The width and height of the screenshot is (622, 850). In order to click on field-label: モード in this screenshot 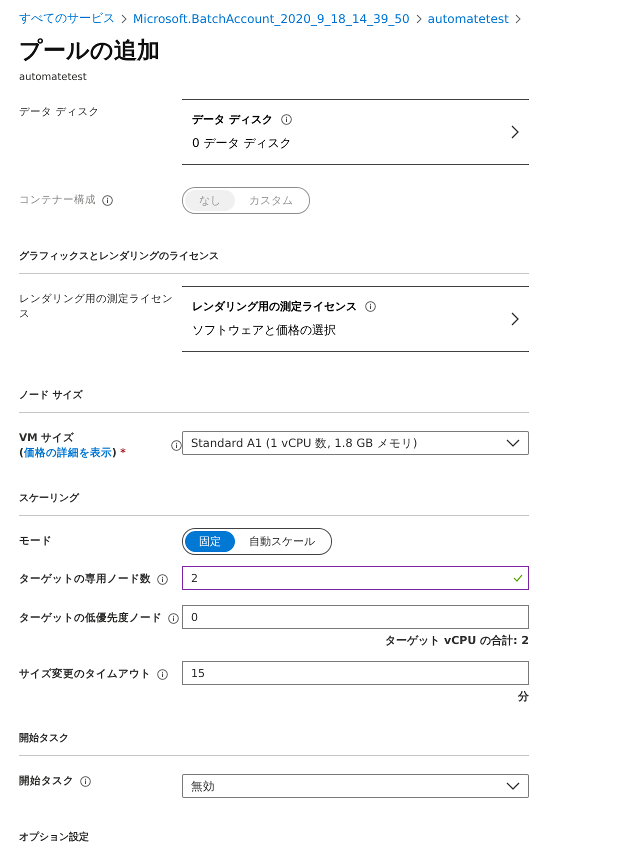, I will do `click(35, 541)`.